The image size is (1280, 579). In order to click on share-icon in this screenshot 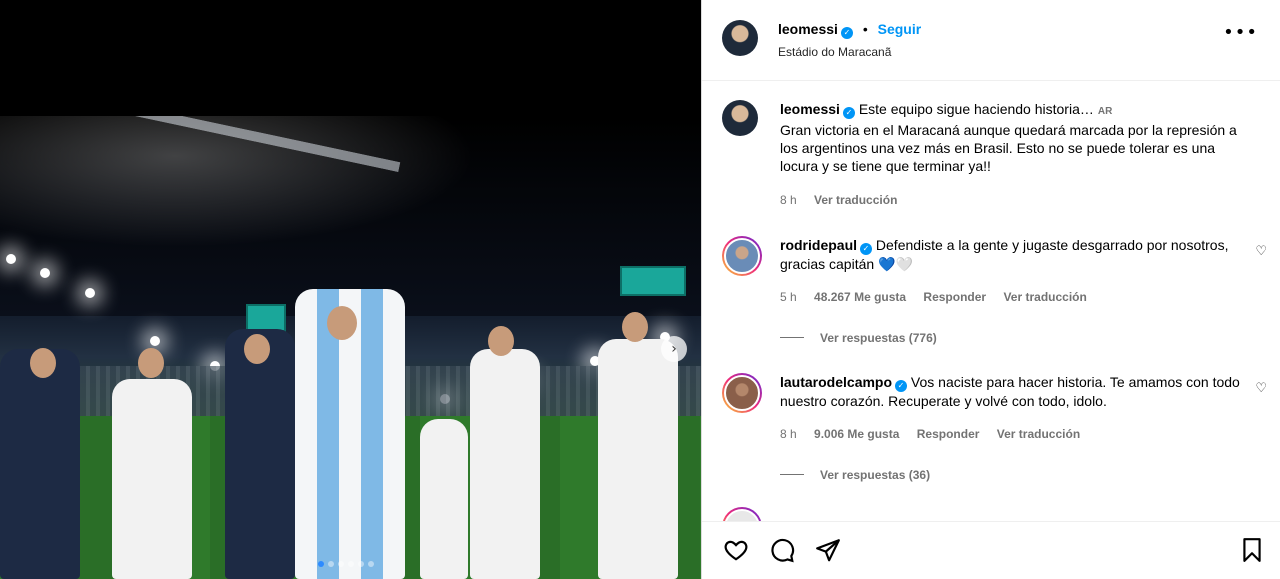, I will do `click(828, 550)`.